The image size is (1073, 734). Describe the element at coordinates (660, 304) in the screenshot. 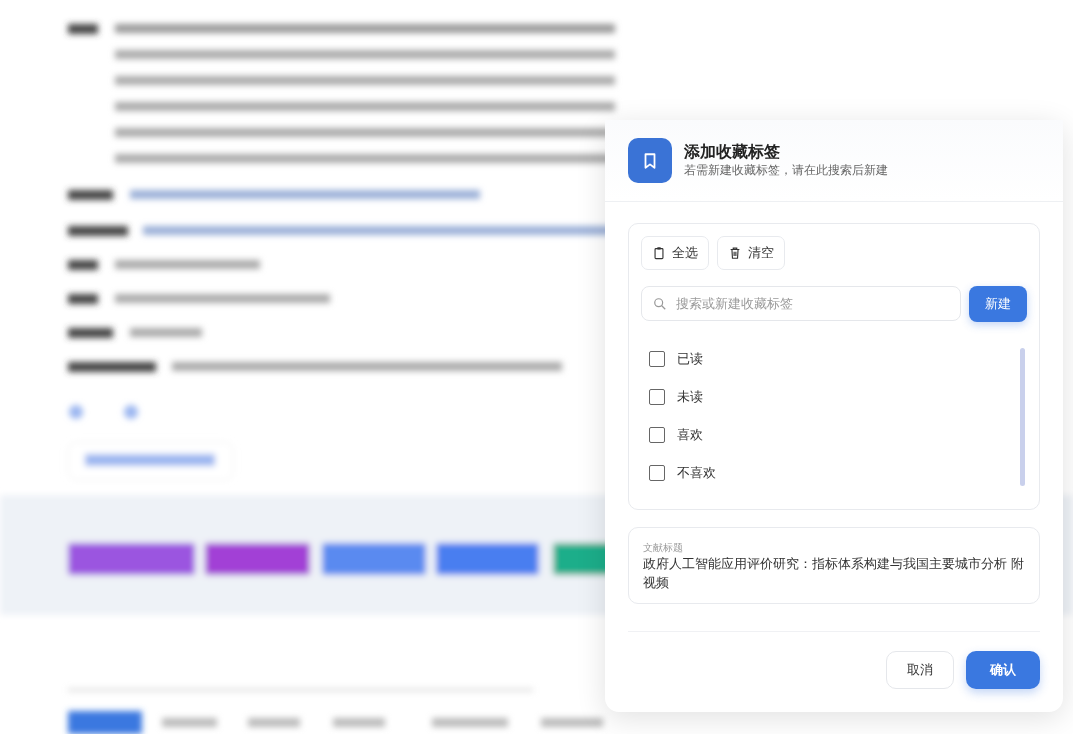

I see `search-icon` at that location.